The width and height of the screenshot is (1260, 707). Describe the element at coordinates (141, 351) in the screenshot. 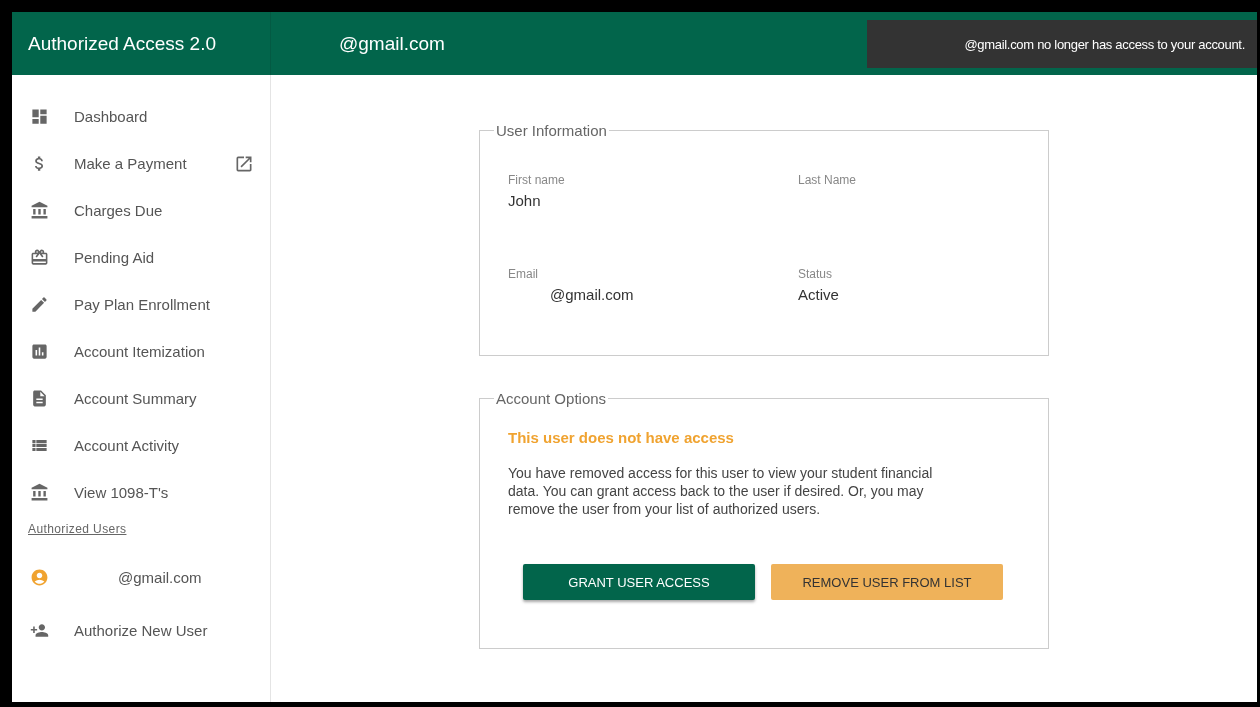

I see `sidebar-item: Account Itemization` at that location.